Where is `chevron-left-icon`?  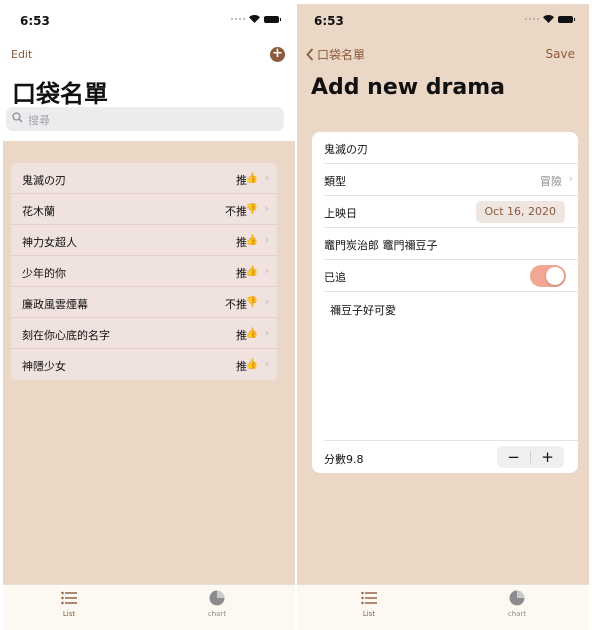 chevron-left-icon is located at coordinates (310, 54).